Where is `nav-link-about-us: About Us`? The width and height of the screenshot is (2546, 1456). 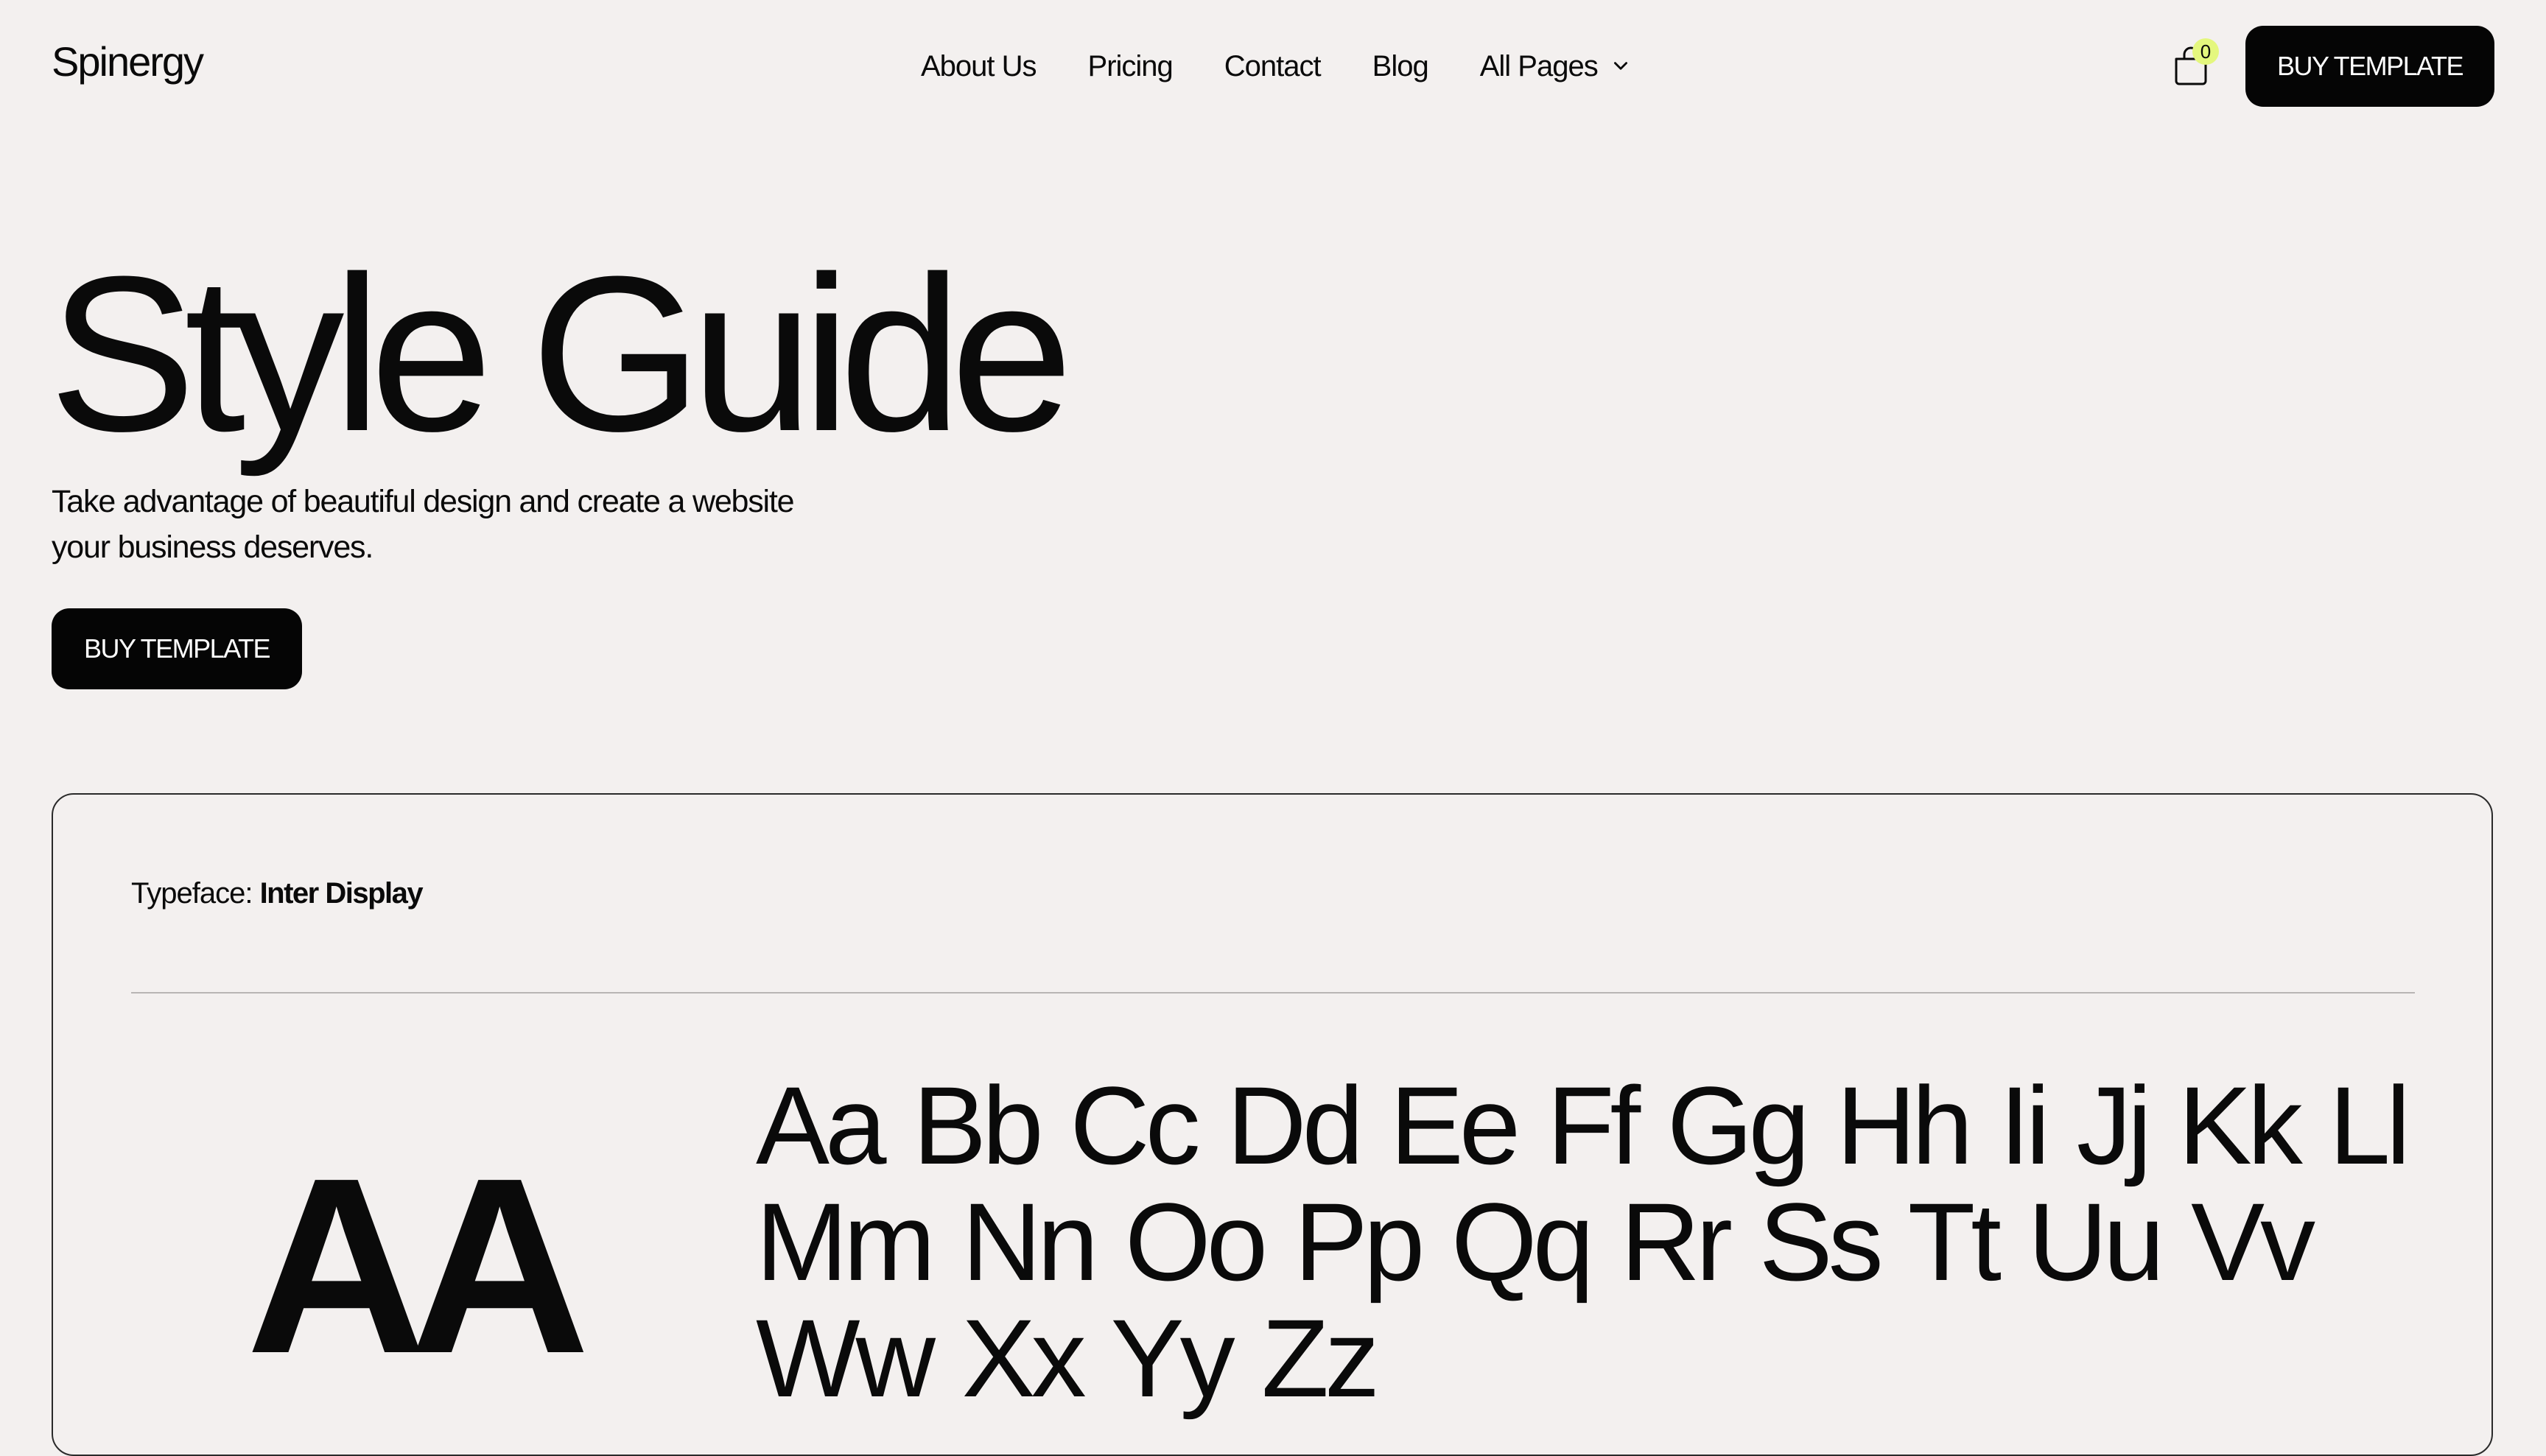
nav-link-about-us: About Us is located at coordinates (979, 66).